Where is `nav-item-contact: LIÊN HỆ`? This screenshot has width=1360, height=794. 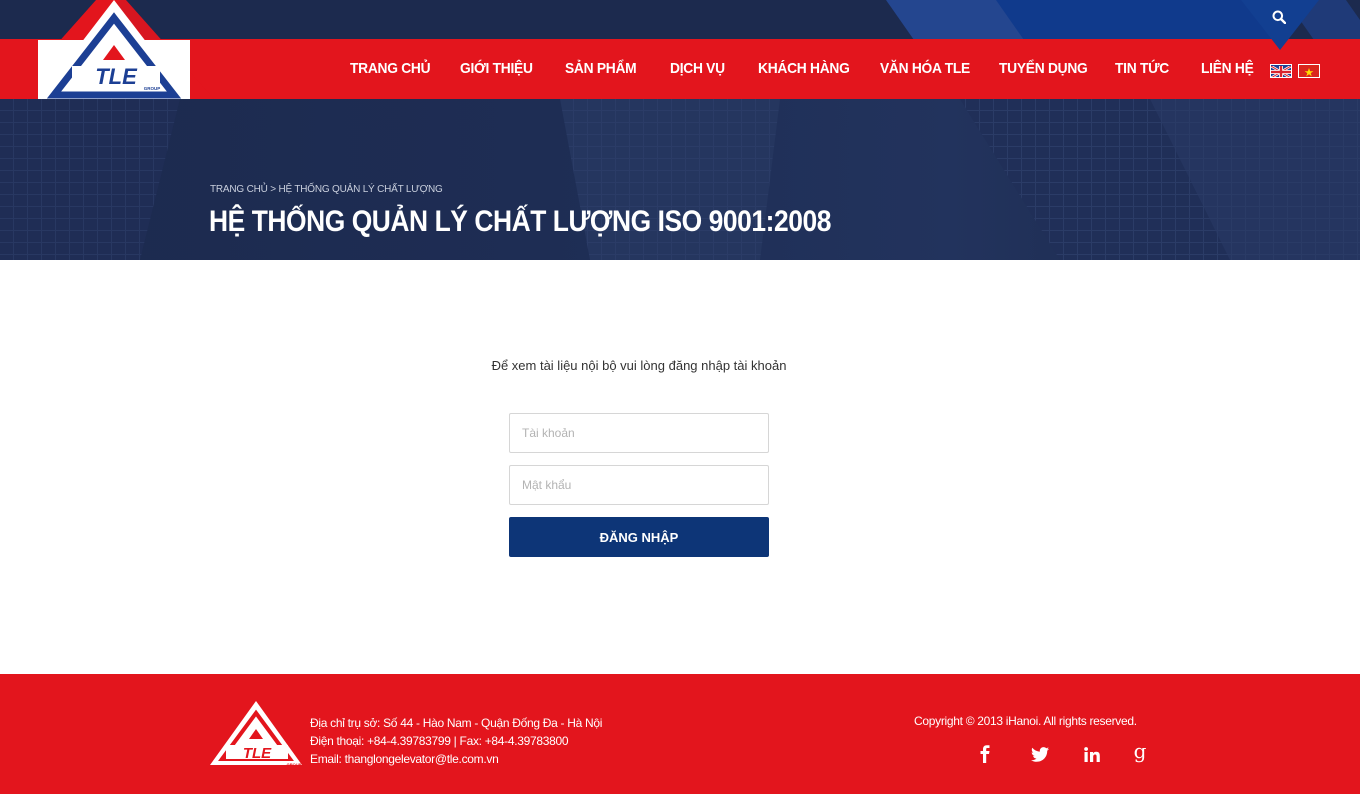 nav-item-contact: LIÊN HỆ is located at coordinates (1227, 68).